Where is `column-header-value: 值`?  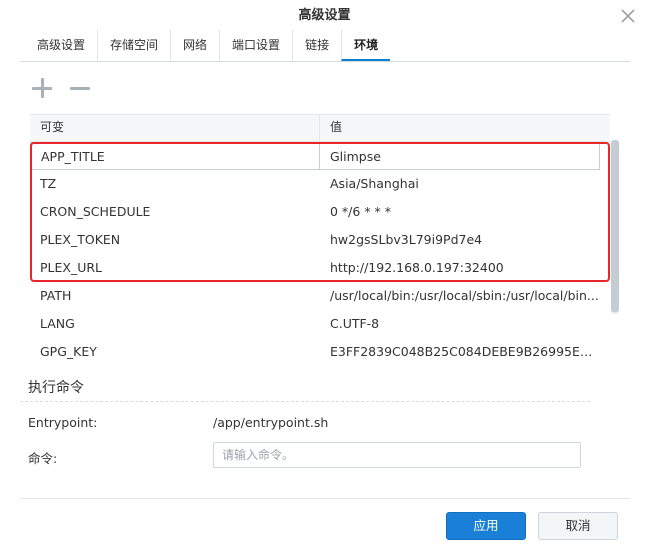
column-header-value: 值 is located at coordinates (465, 128).